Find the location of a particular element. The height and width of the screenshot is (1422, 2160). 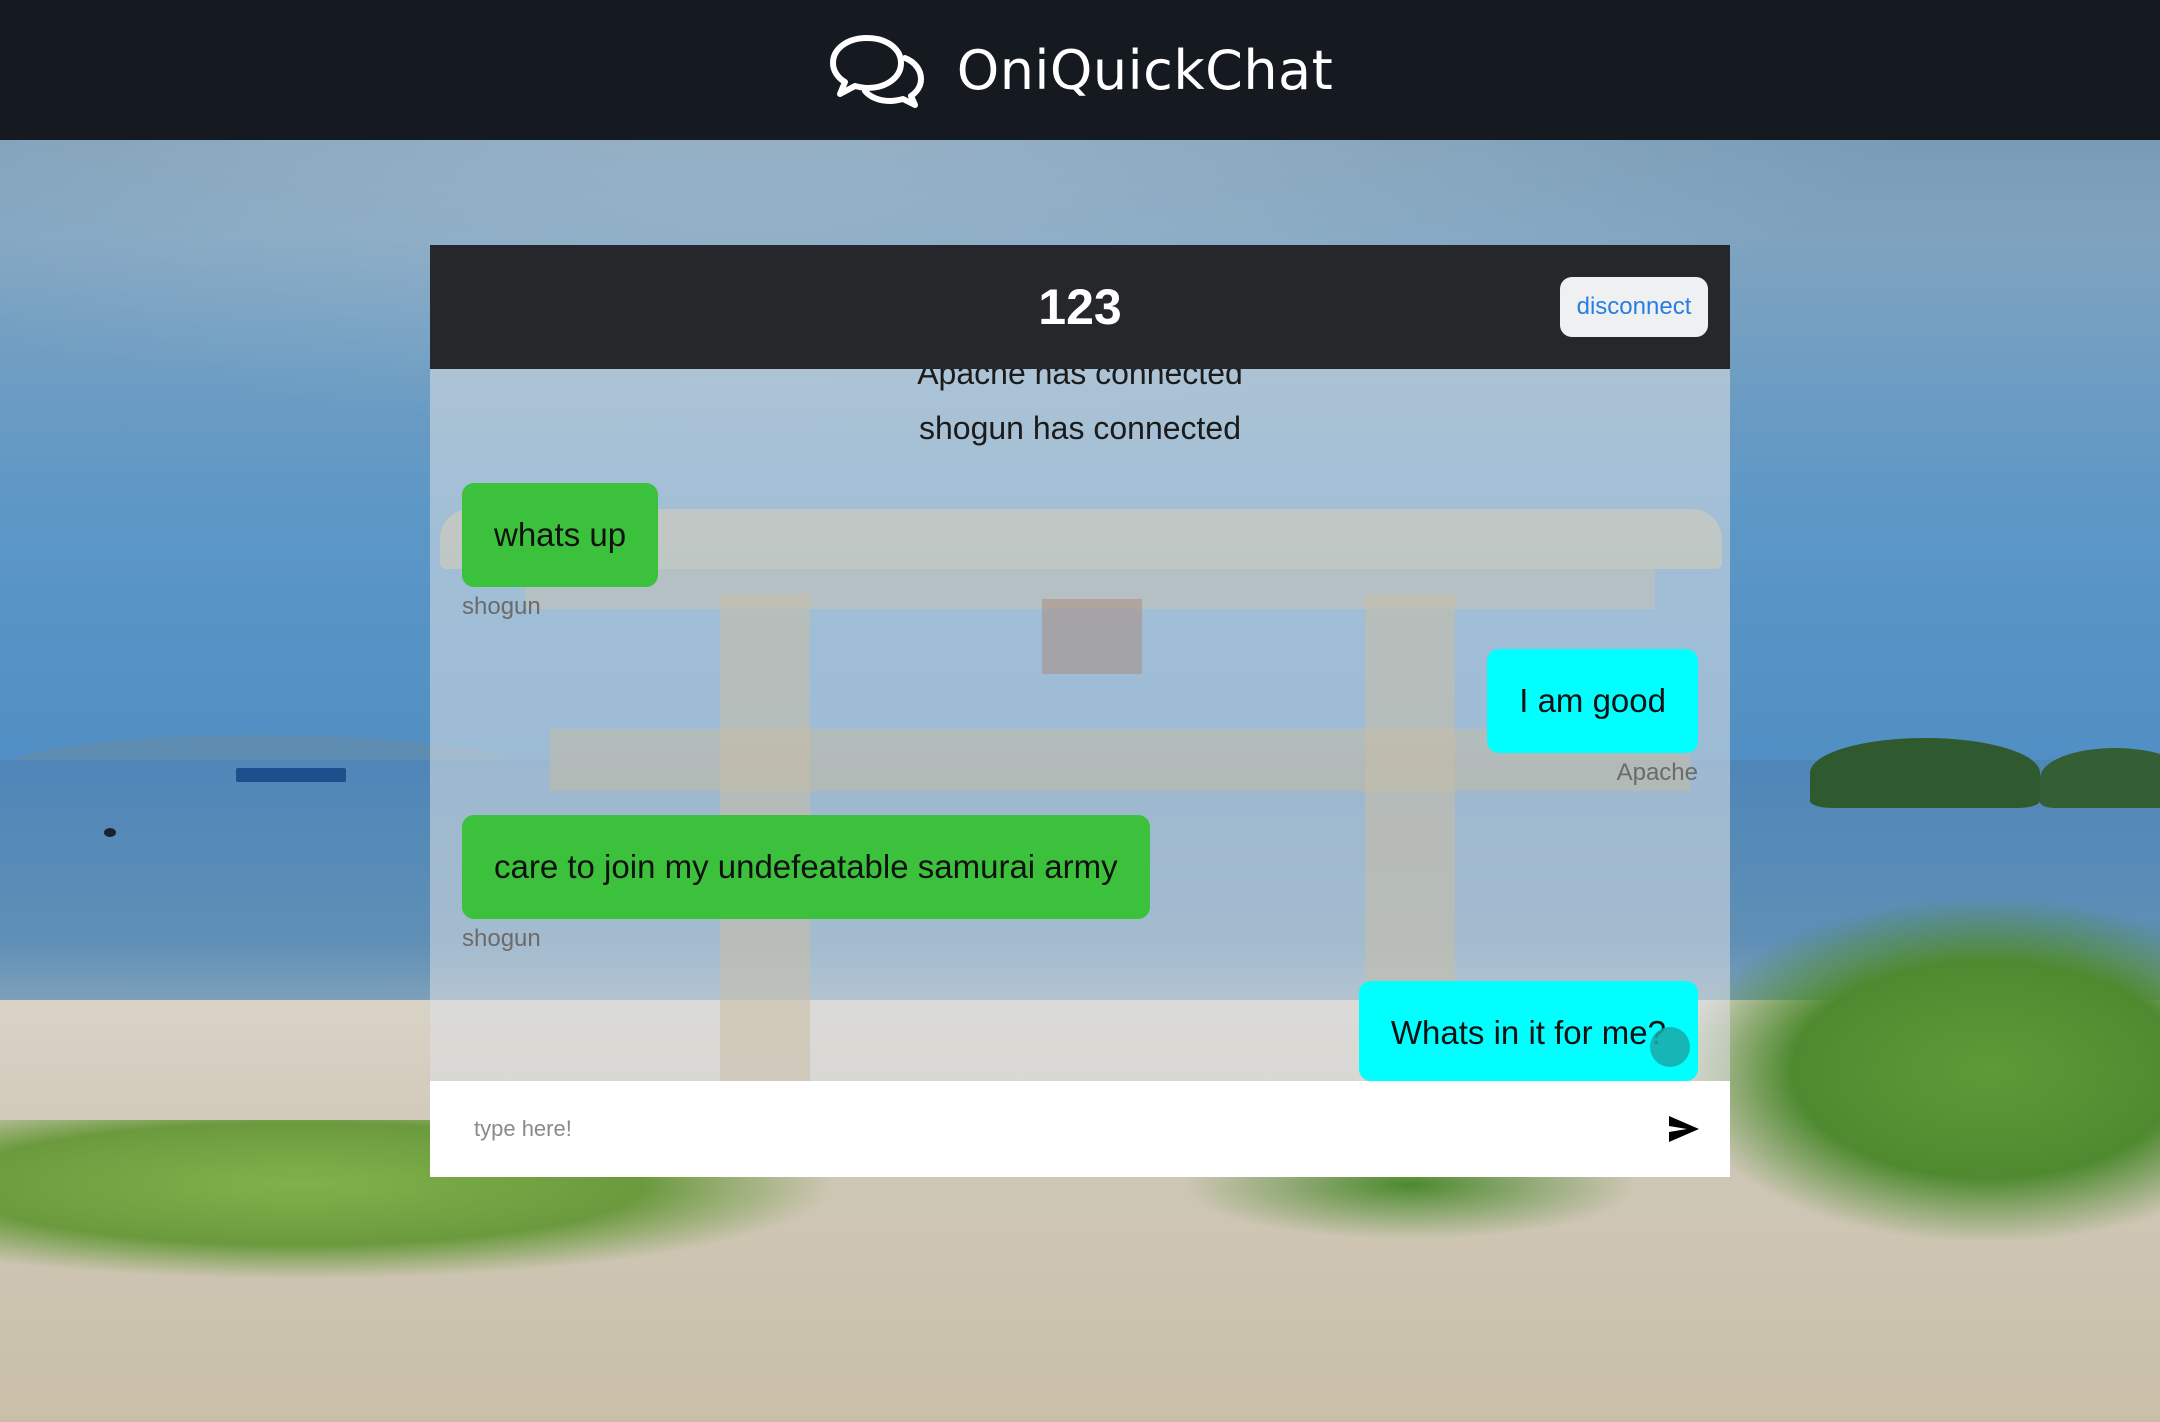

message-bubble: I am good is located at coordinates (1592, 701).